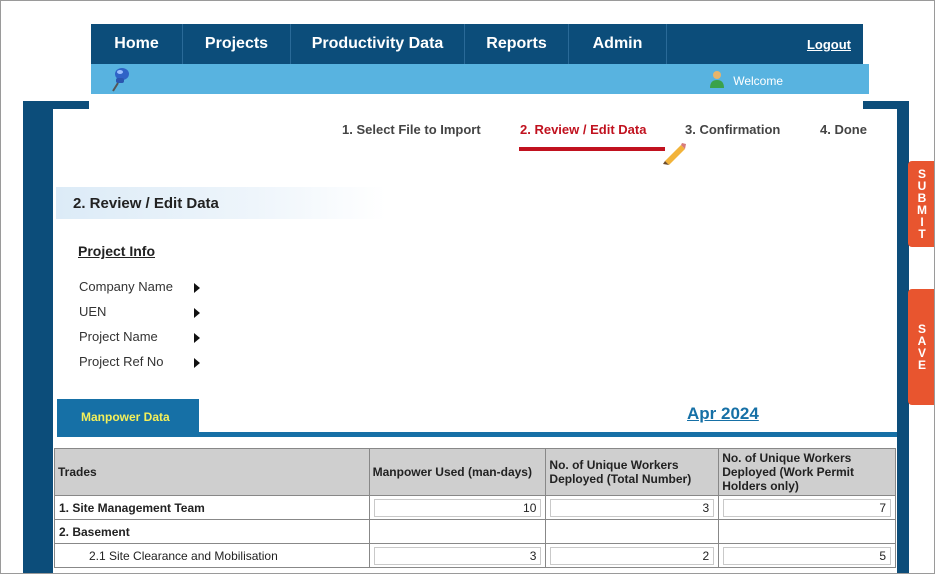 The image size is (935, 574). I want to click on table-row: 1. Site Management Team 10 3 7, so click(475, 507).